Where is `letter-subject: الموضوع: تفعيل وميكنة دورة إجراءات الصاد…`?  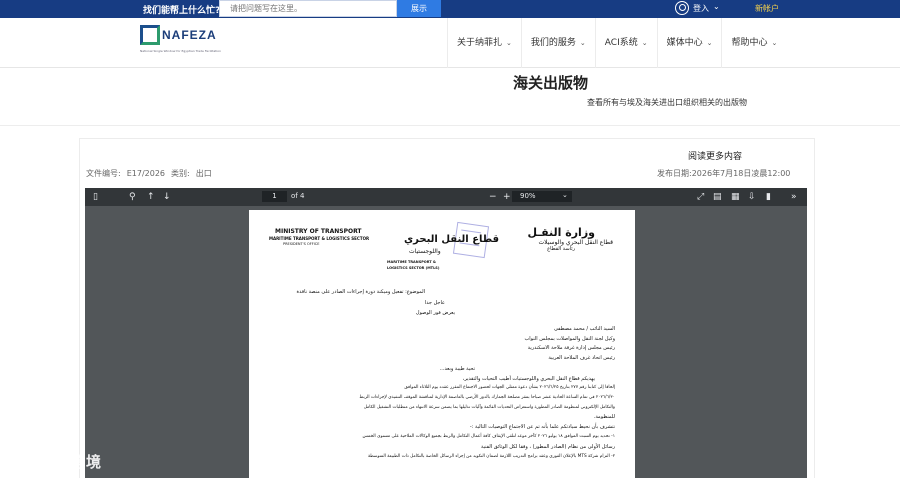 letter-subject: الموضوع: تفعيل وميكنة دورة إجراءات الصاد… is located at coordinates (360, 292).